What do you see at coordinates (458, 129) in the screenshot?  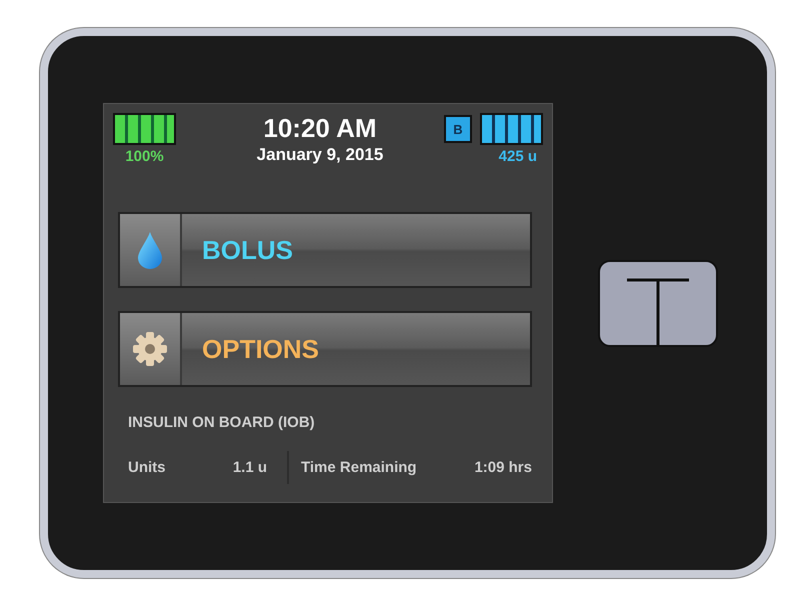 I see `bolus-badge: B` at bounding box center [458, 129].